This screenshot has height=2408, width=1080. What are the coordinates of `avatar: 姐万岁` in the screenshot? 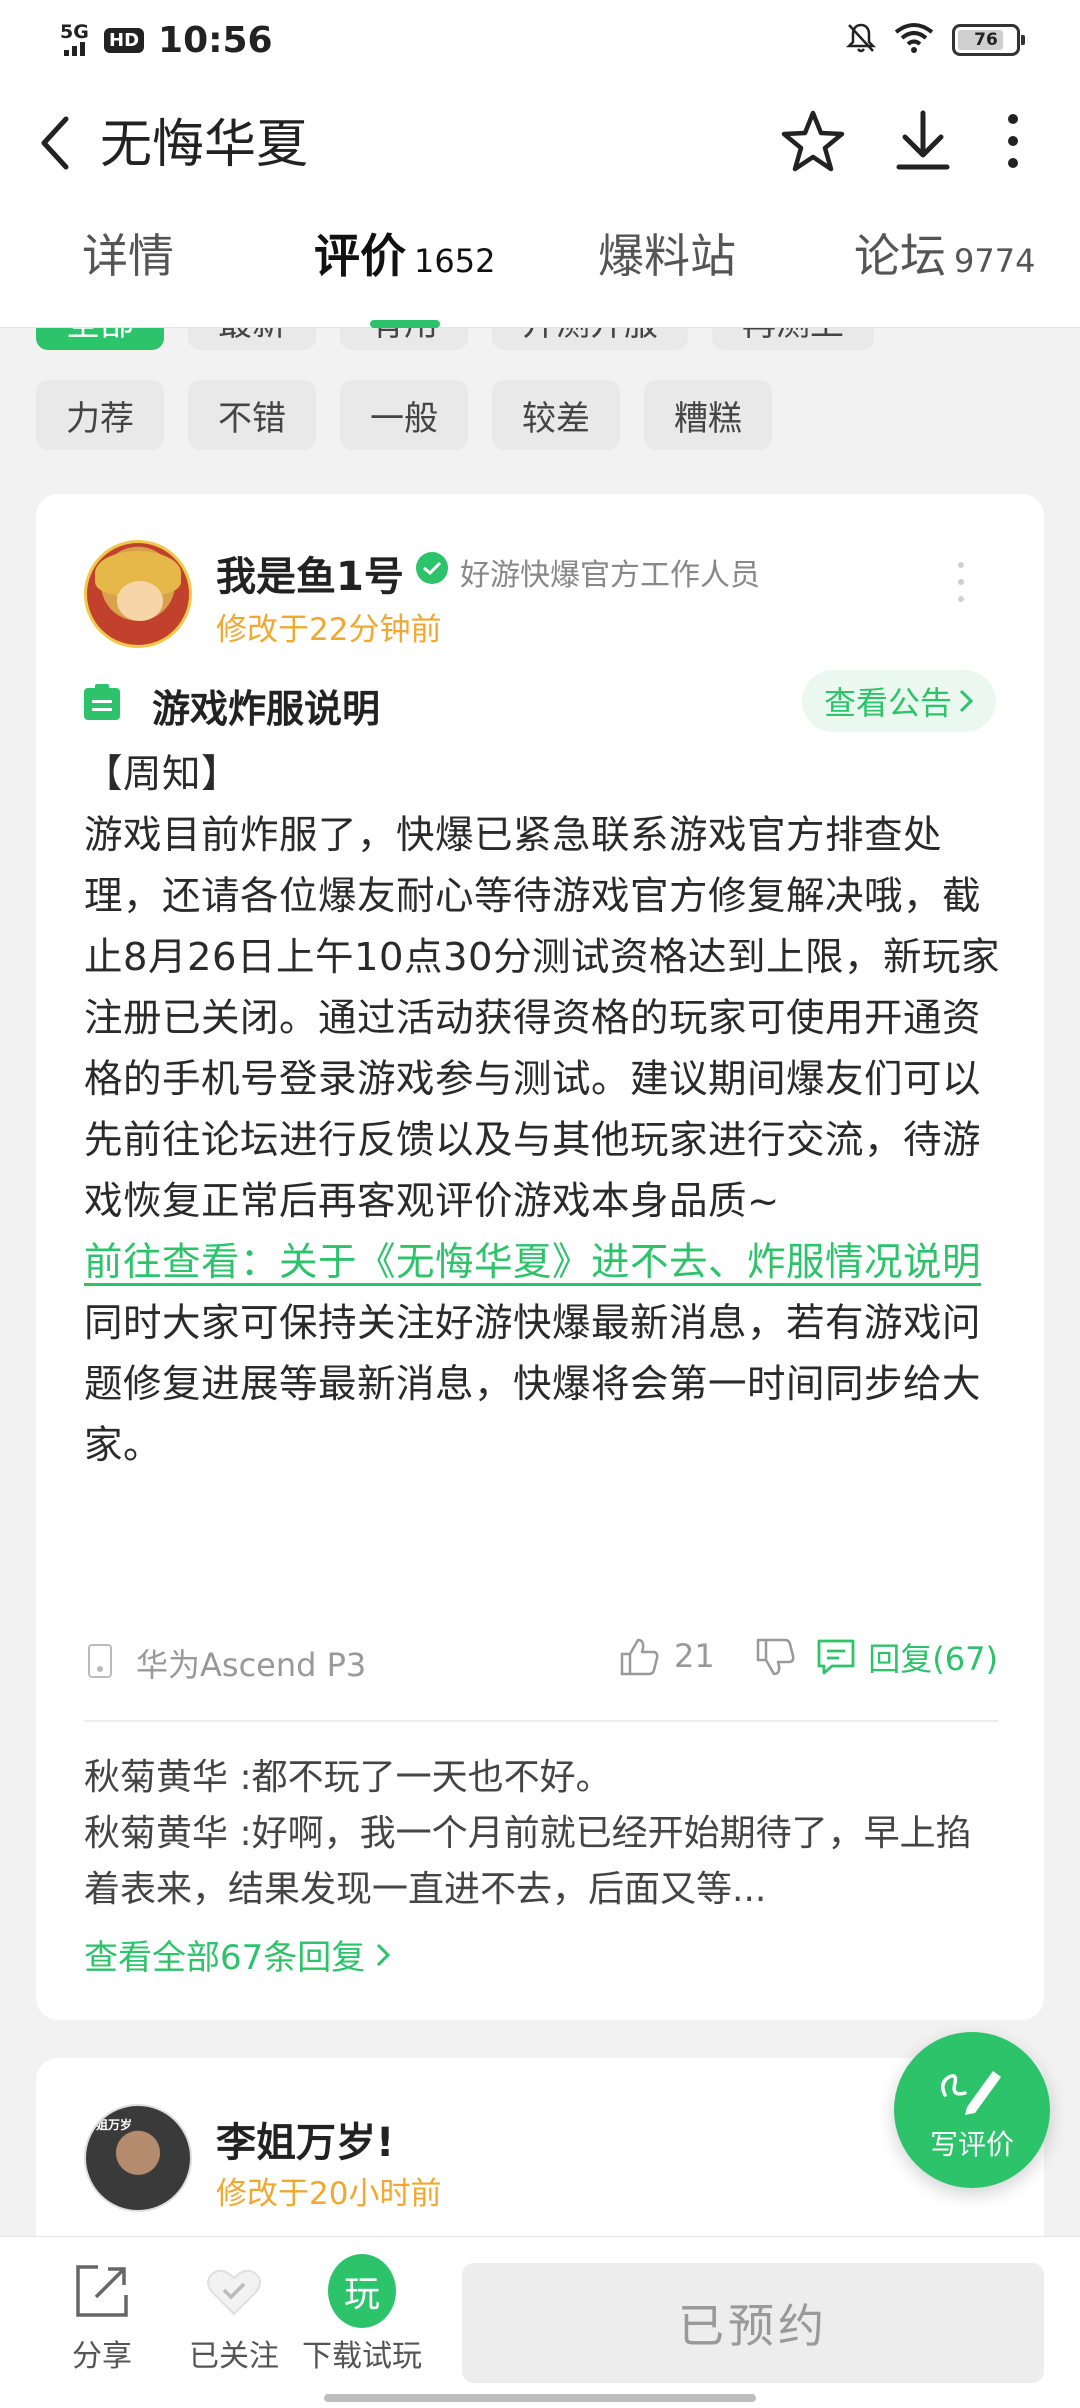 It's located at (138, 2158).